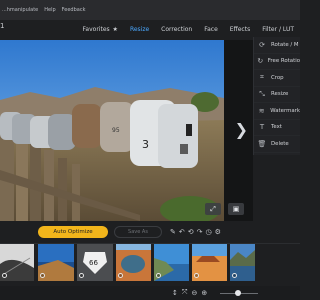 The width and height of the screenshot is (320, 300). What do you see at coordinates (241, 129) in the screenshot?
I see `chevron-right-icon: ❯` at bounding box center [241, 129].